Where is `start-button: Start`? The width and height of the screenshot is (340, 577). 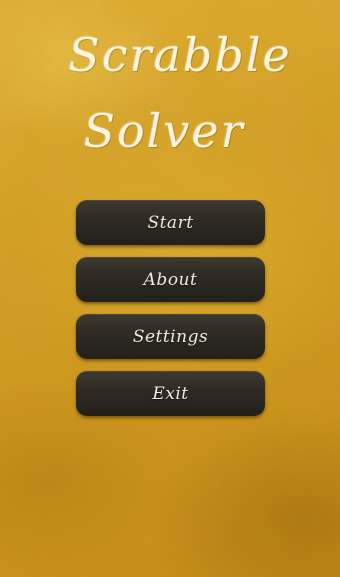 start-button: Start is located at coordinates (170, 222).